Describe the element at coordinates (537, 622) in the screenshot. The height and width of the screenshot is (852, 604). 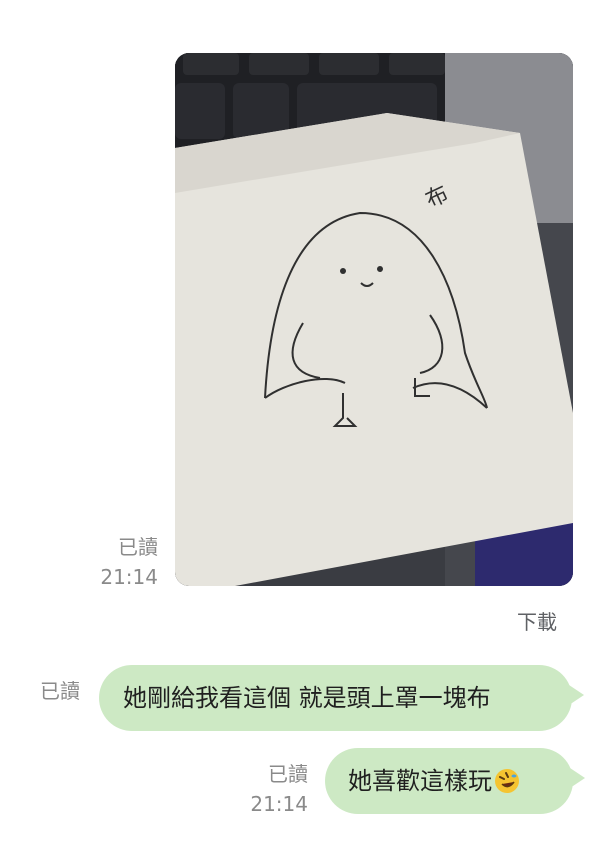
I see `download-button: 下載` at that location.